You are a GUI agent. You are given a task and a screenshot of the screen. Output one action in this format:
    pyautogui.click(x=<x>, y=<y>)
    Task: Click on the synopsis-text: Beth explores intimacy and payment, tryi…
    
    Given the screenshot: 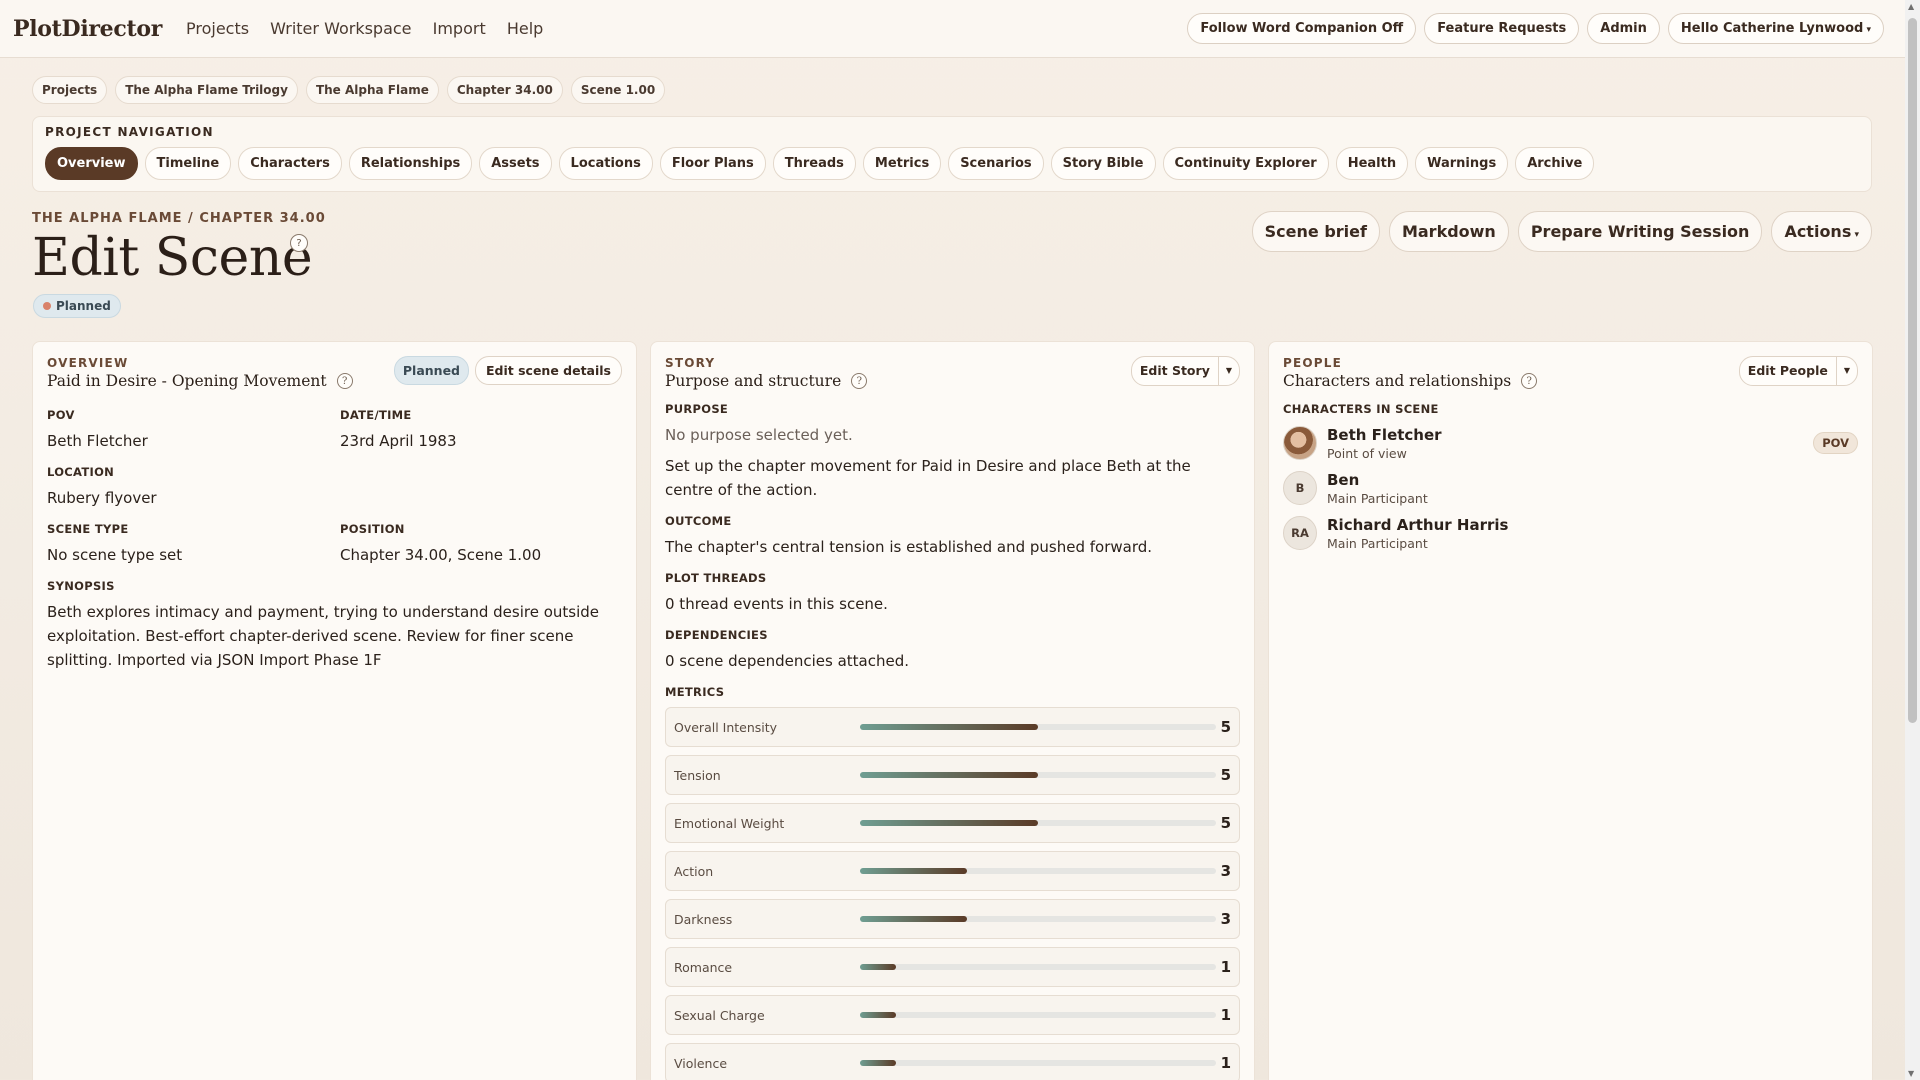 What is the action you would take?
    pyautogui.click(x=323, y=636)
    